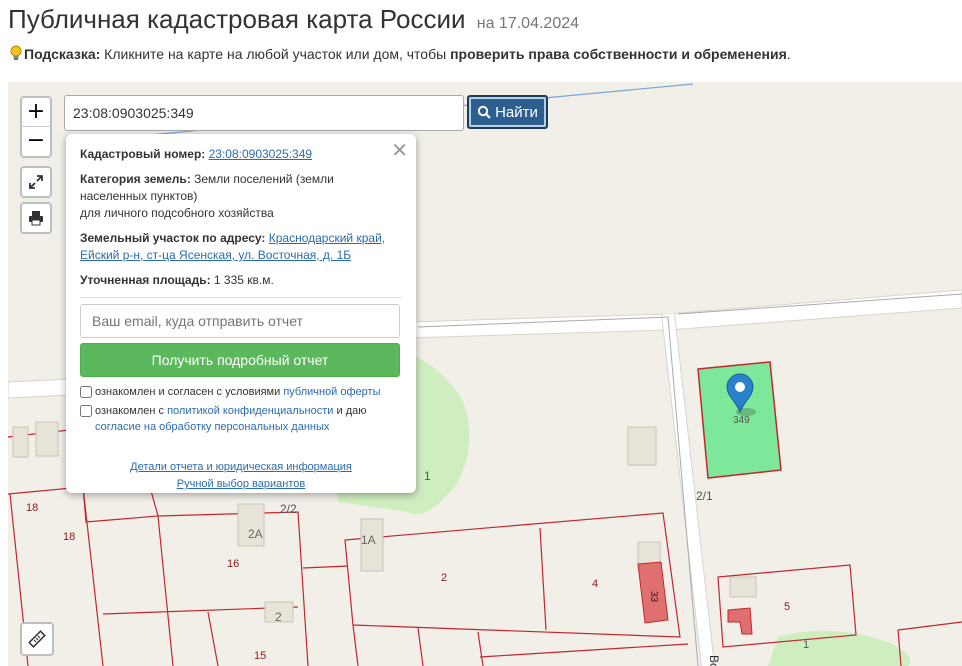 Image resolution: width=962 pixels, height=666 pixels. Describe the element at coordinates (86, 411) in the screenshot. I see `privacy-checkbox` at that location.